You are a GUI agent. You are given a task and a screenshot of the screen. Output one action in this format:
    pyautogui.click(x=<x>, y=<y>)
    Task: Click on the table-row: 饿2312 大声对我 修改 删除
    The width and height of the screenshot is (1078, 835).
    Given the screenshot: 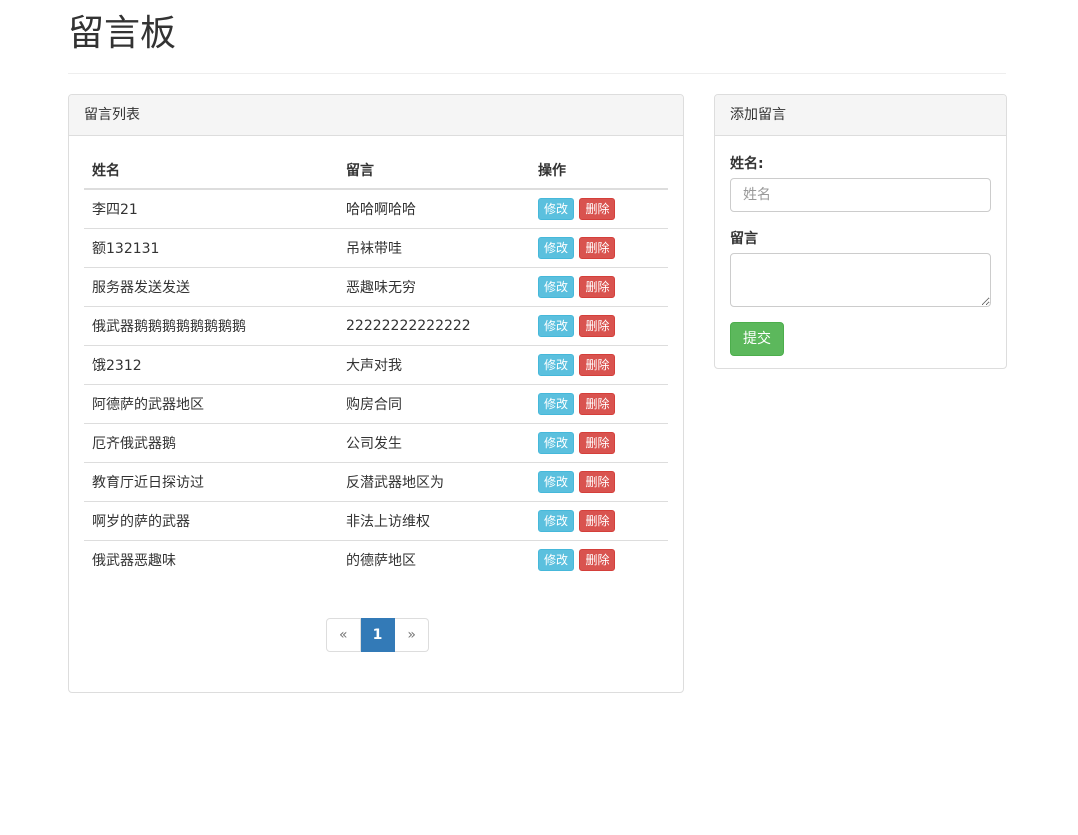 What is the action you would take?
    pyautogui.click(x=376, y=364)
    